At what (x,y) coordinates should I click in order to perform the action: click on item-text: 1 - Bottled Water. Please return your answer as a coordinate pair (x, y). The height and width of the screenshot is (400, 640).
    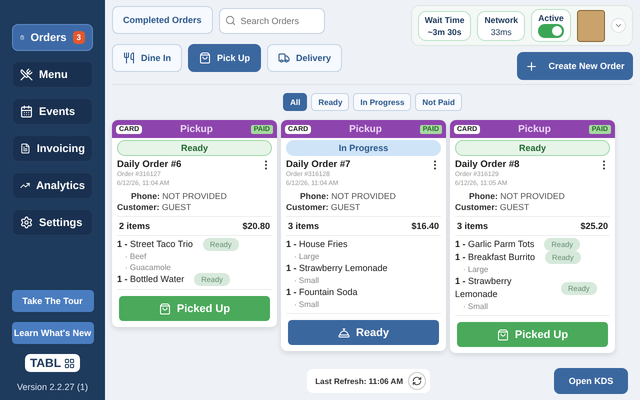
    Looking at the image, I should click on (150, 279).